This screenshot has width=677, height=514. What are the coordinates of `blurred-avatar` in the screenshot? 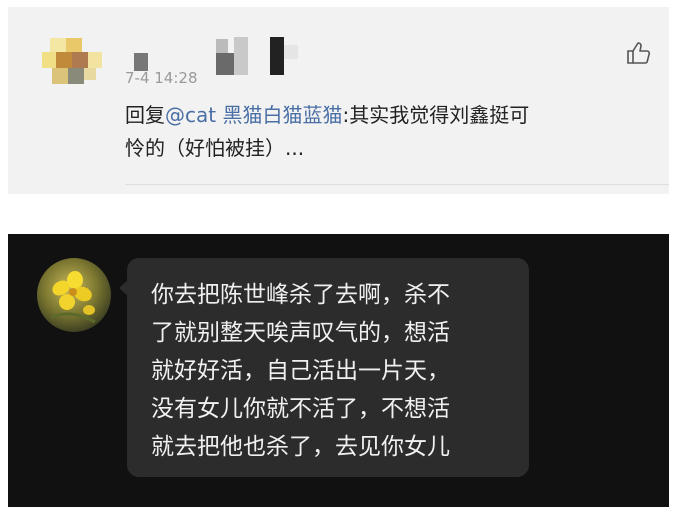 It's located at (74, 63).